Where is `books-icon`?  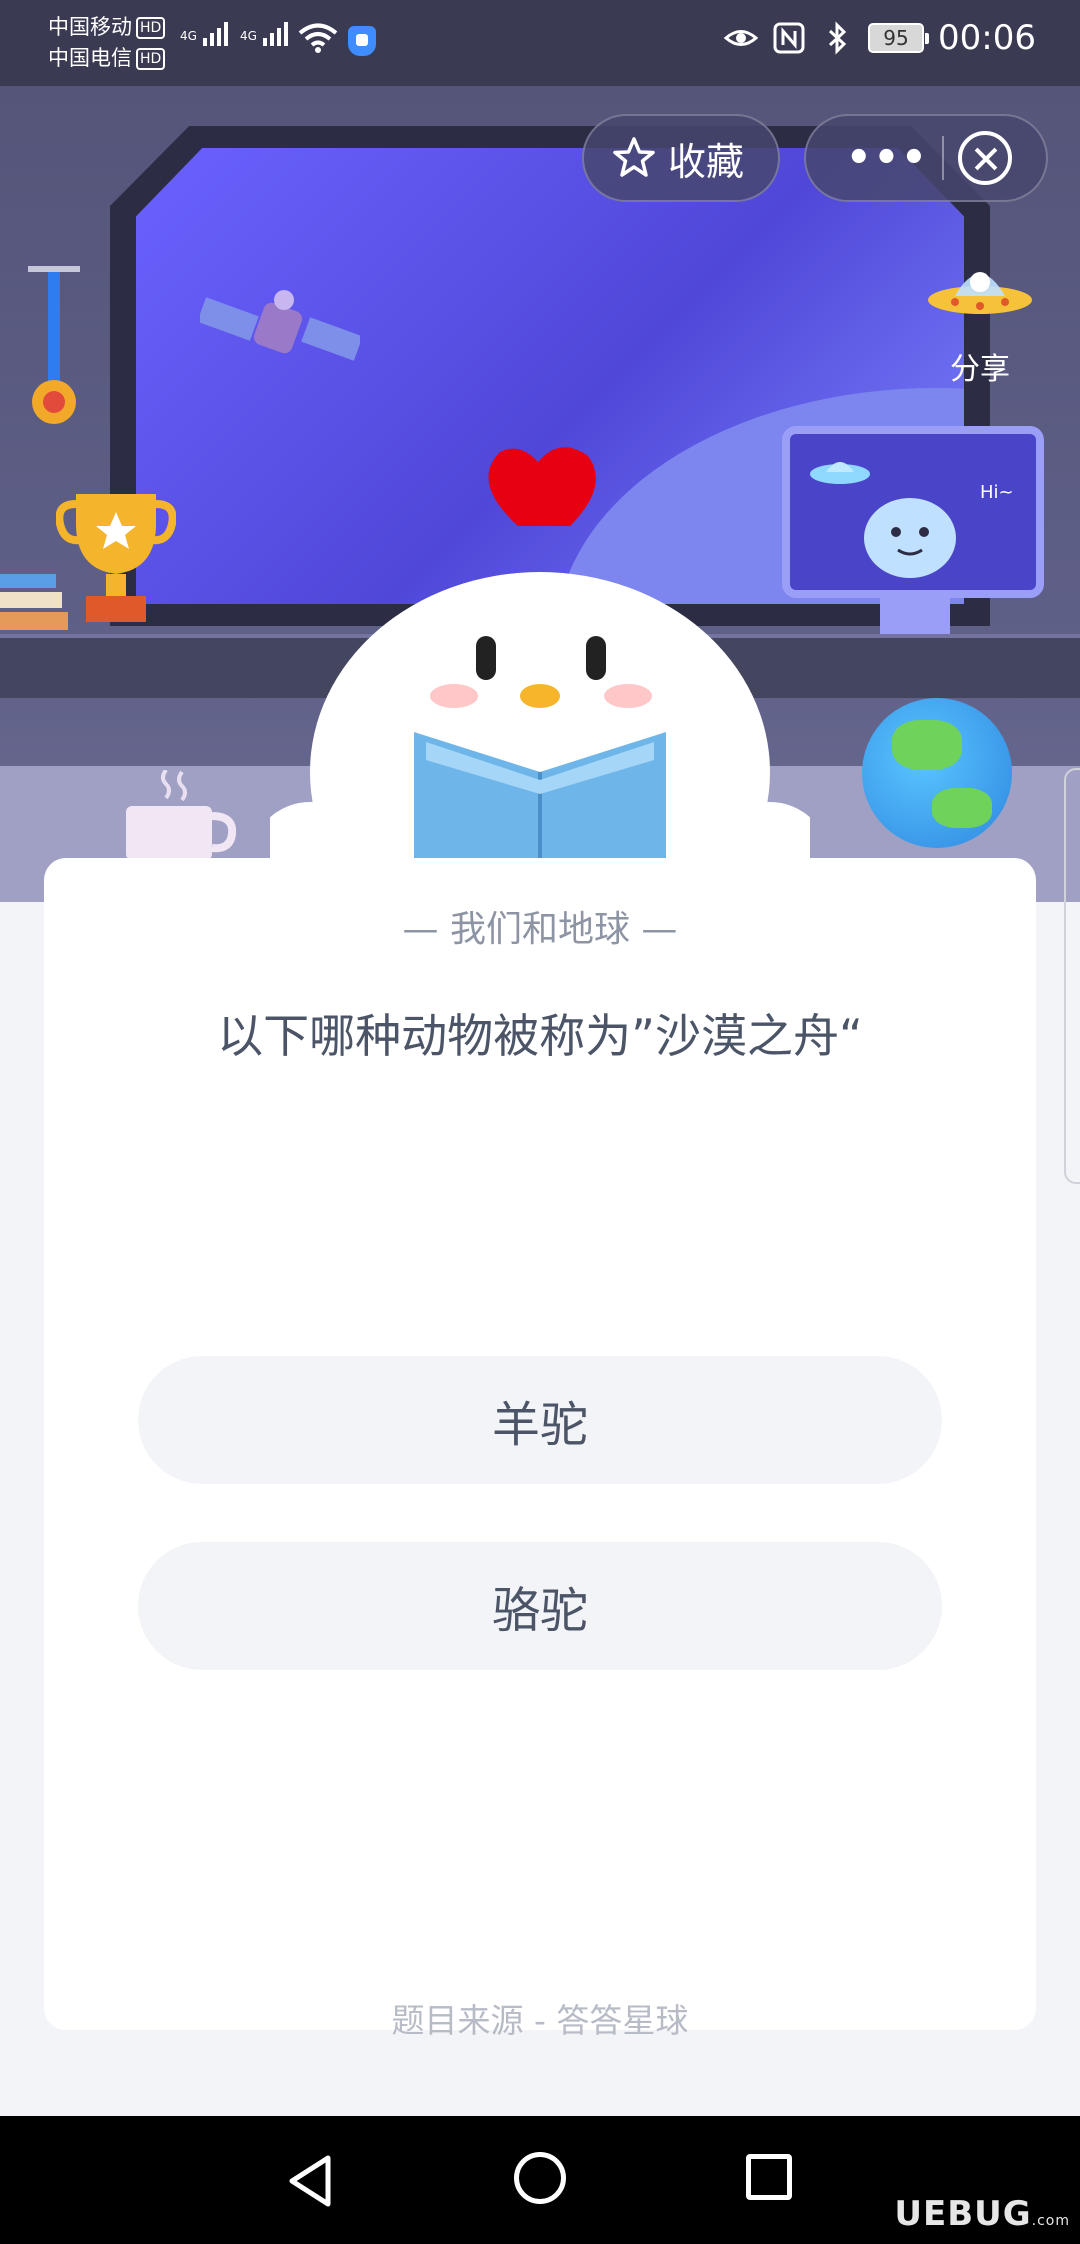
books-icon is located at coordinates (34, 602).